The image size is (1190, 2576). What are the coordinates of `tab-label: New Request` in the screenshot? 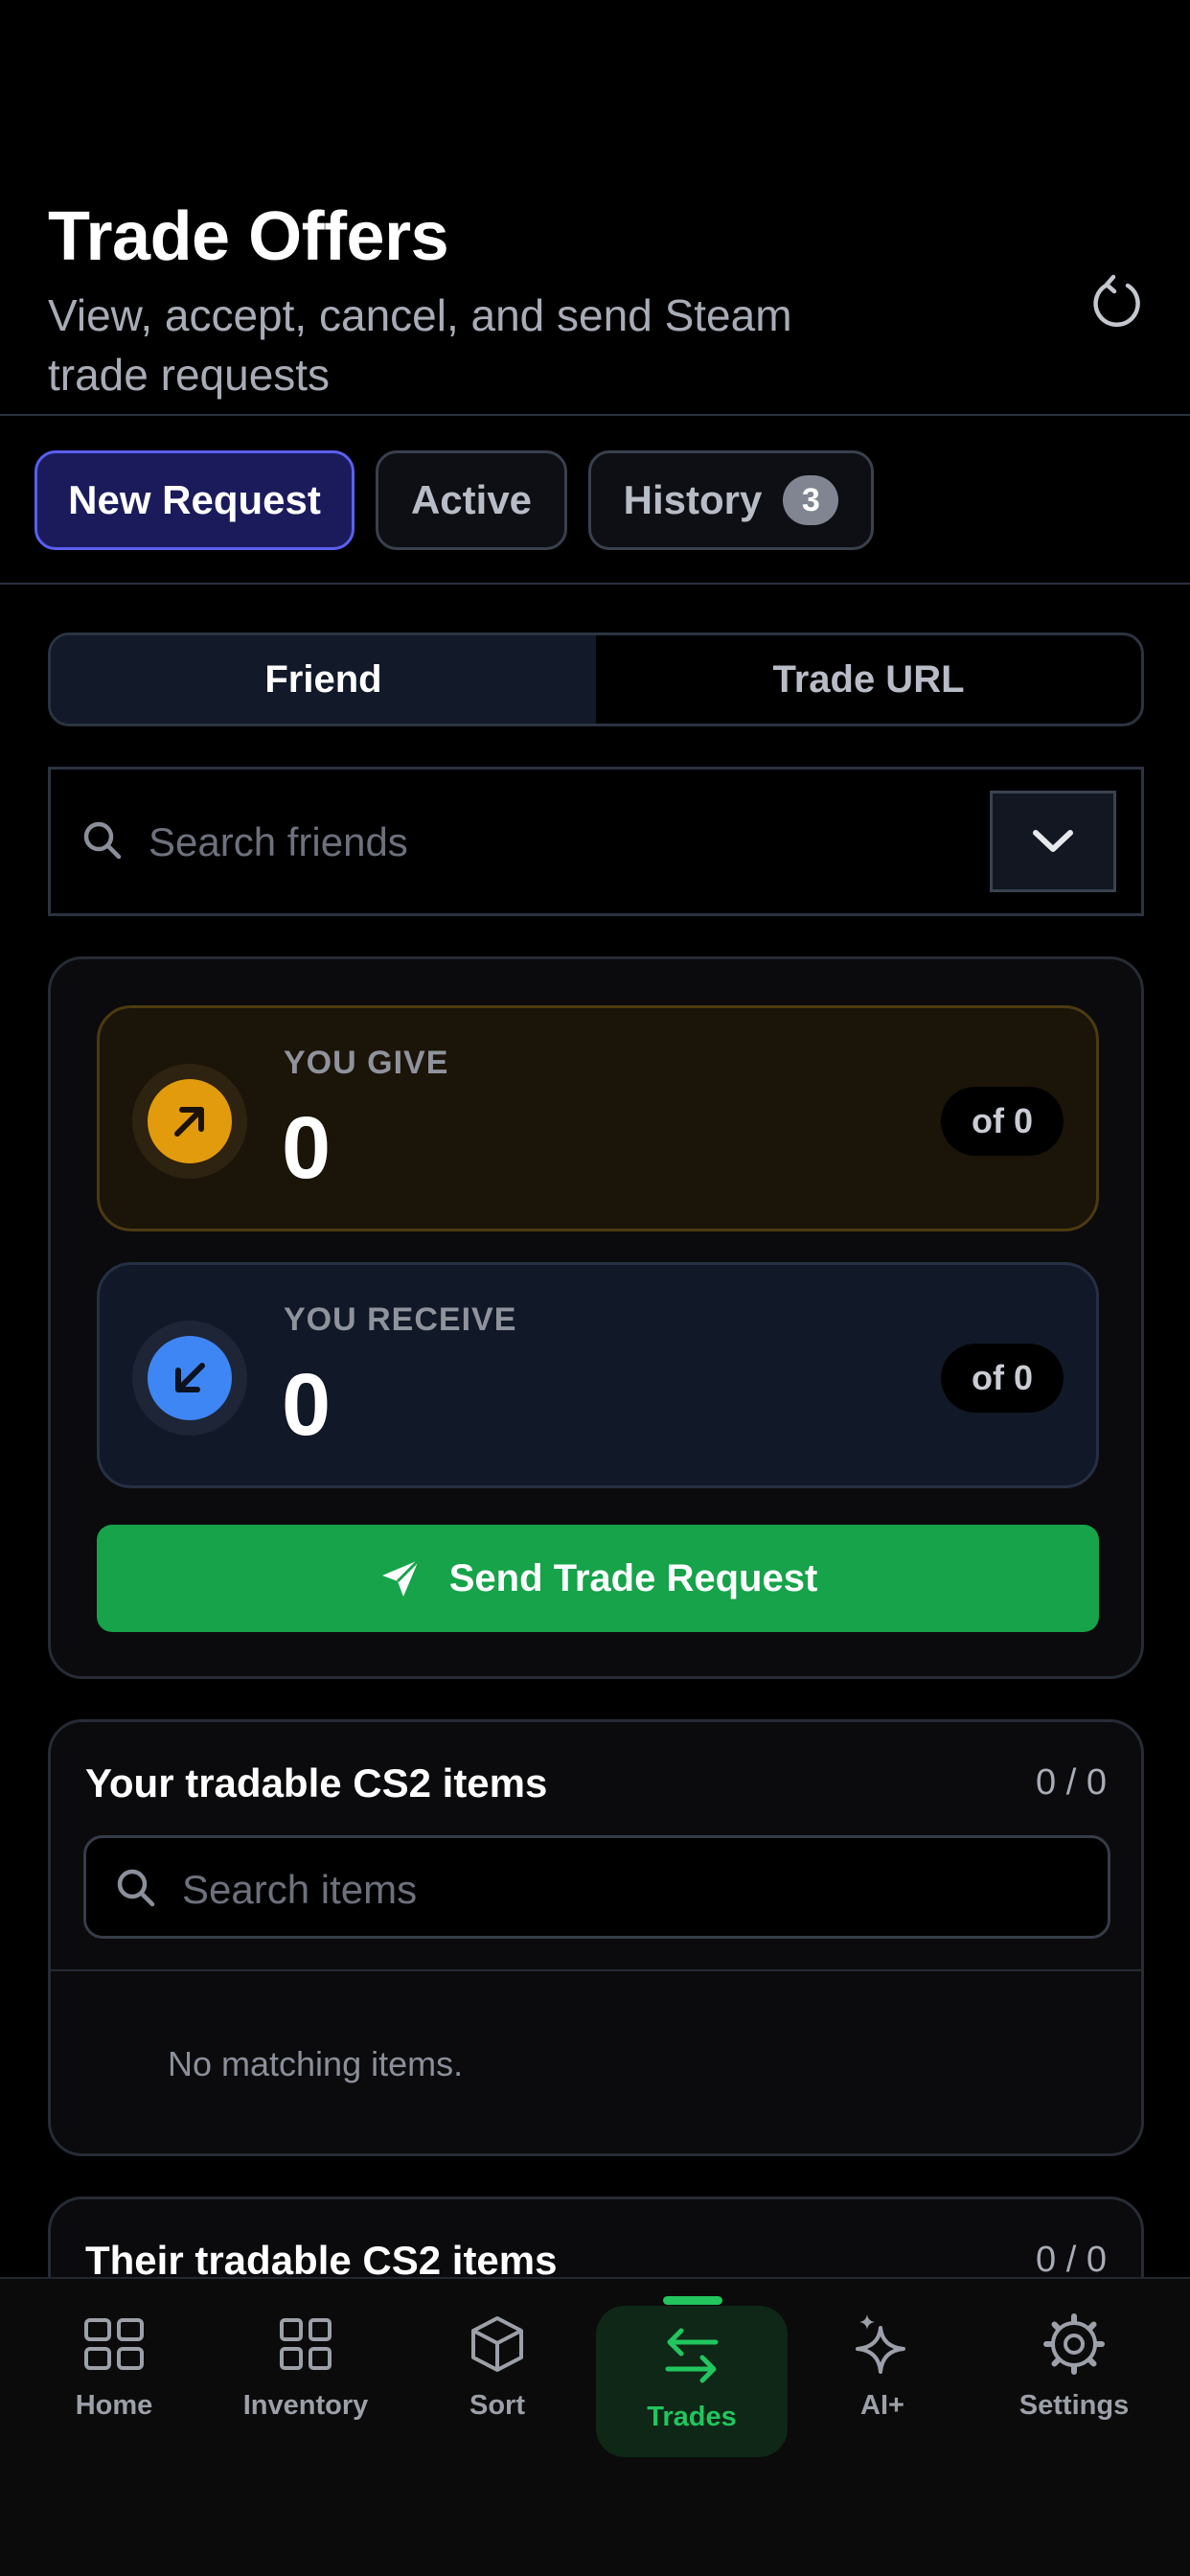 It's located at (195, 499).